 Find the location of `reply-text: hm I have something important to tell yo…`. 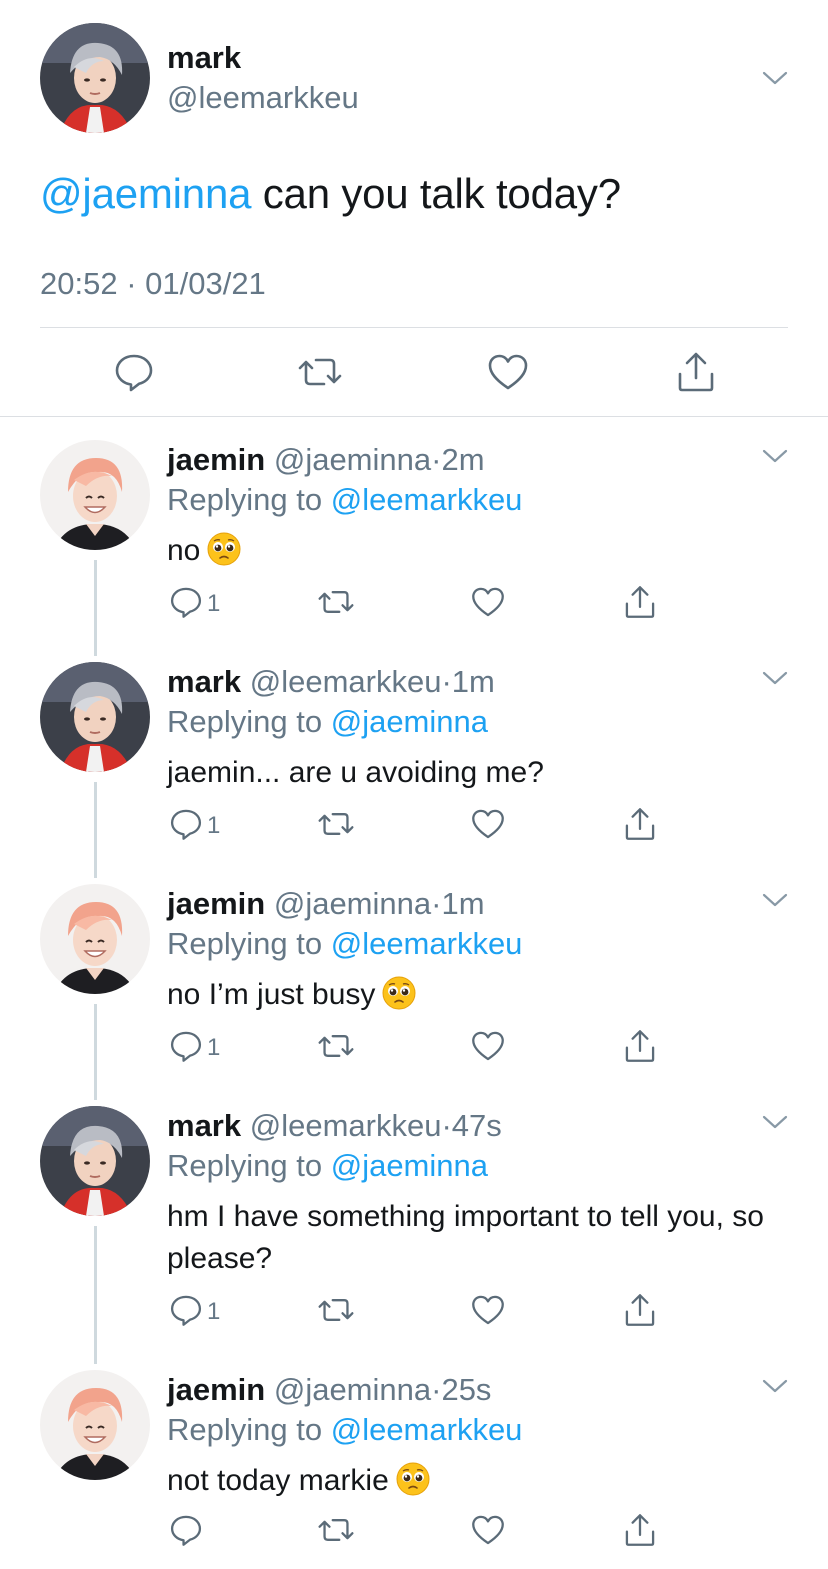

reply-text: hm I have something important to tell yo… is located at coordinates (477, 1238).